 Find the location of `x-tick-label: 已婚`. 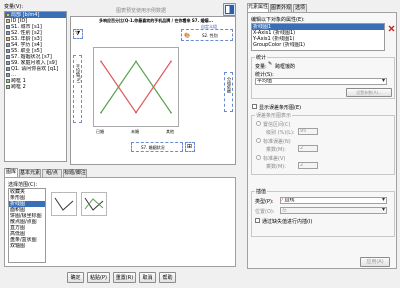

x-tick-label: 已婚 is located at coordinates (100, 131).